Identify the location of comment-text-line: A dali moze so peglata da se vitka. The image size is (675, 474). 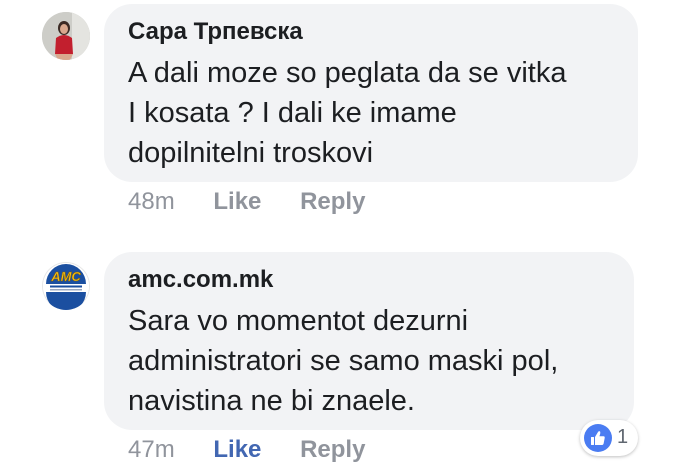
(347, 73).